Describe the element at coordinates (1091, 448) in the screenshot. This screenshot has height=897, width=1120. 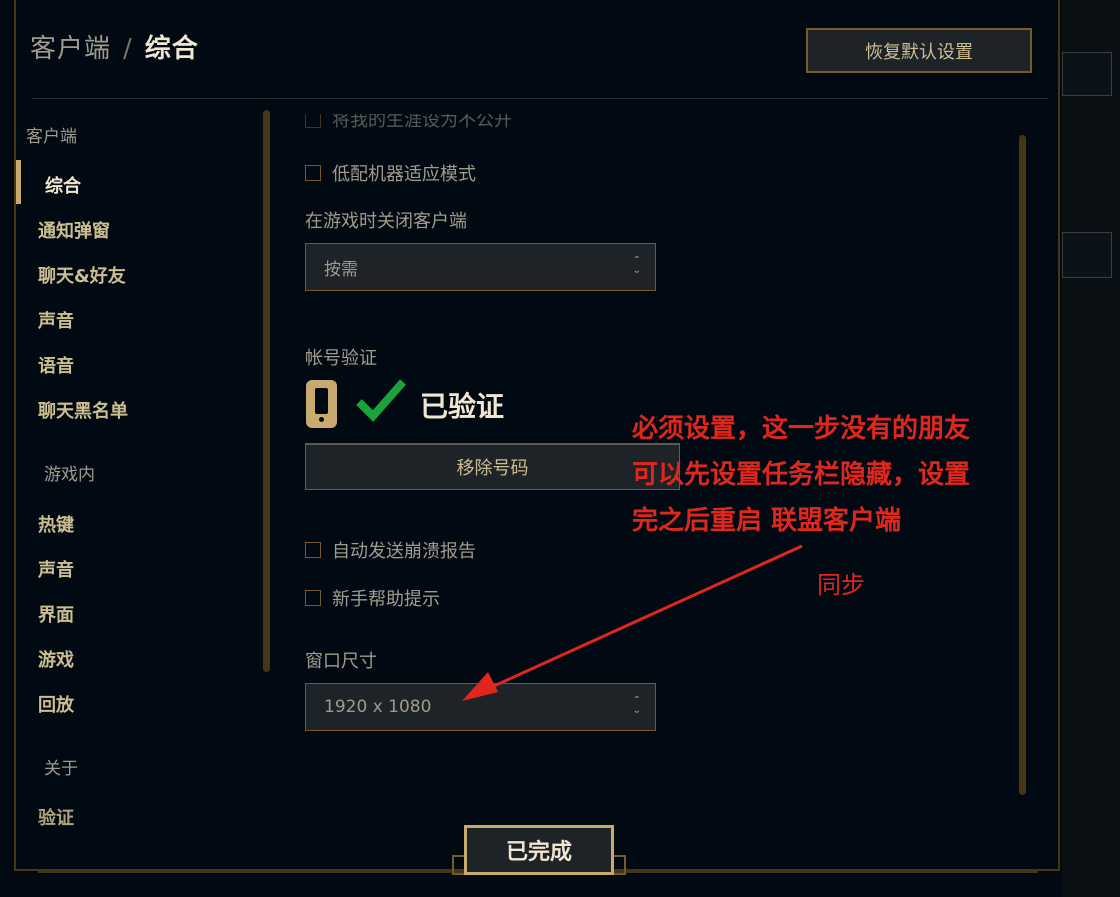
I see `background-panel-right` at that location.